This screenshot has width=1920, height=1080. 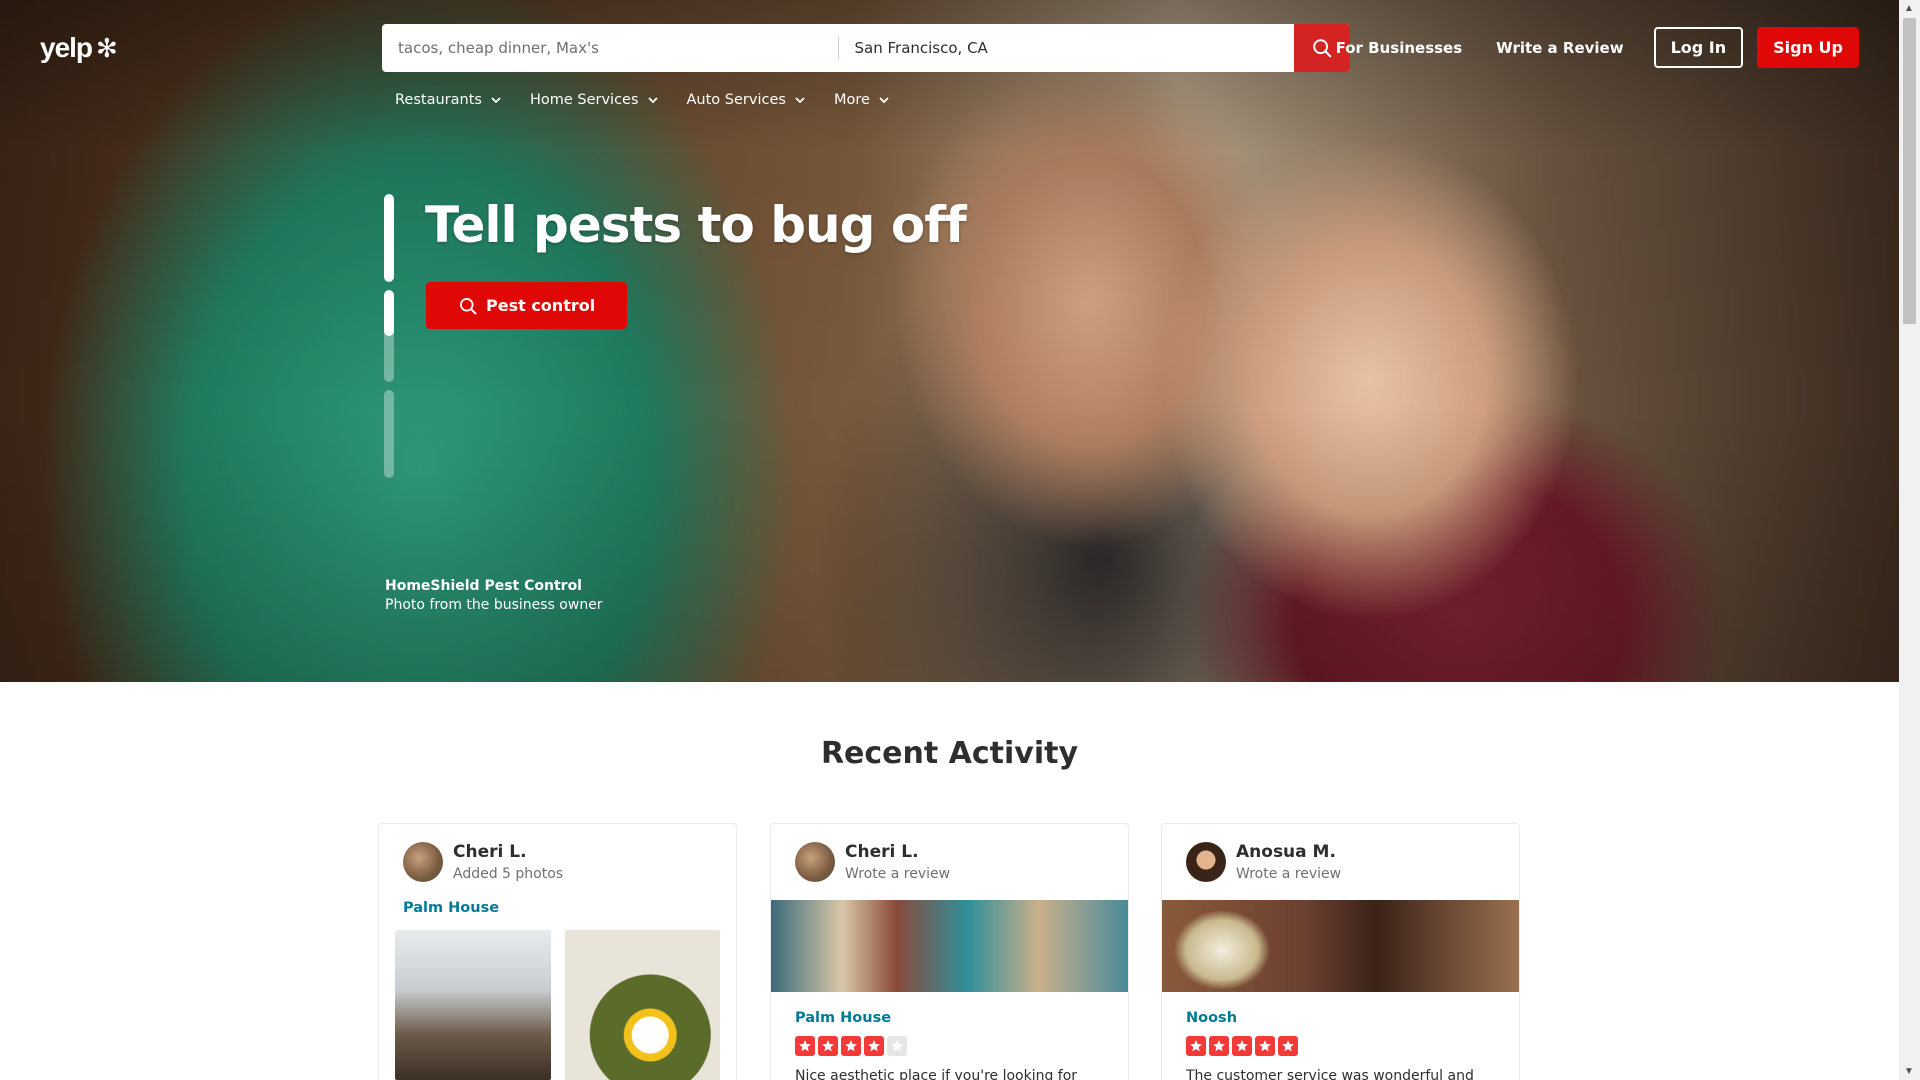 What do you see at coordinates (584, 100) in the screenshot?
I see `nav-label: Home Services` at bounding box center [584, 100].